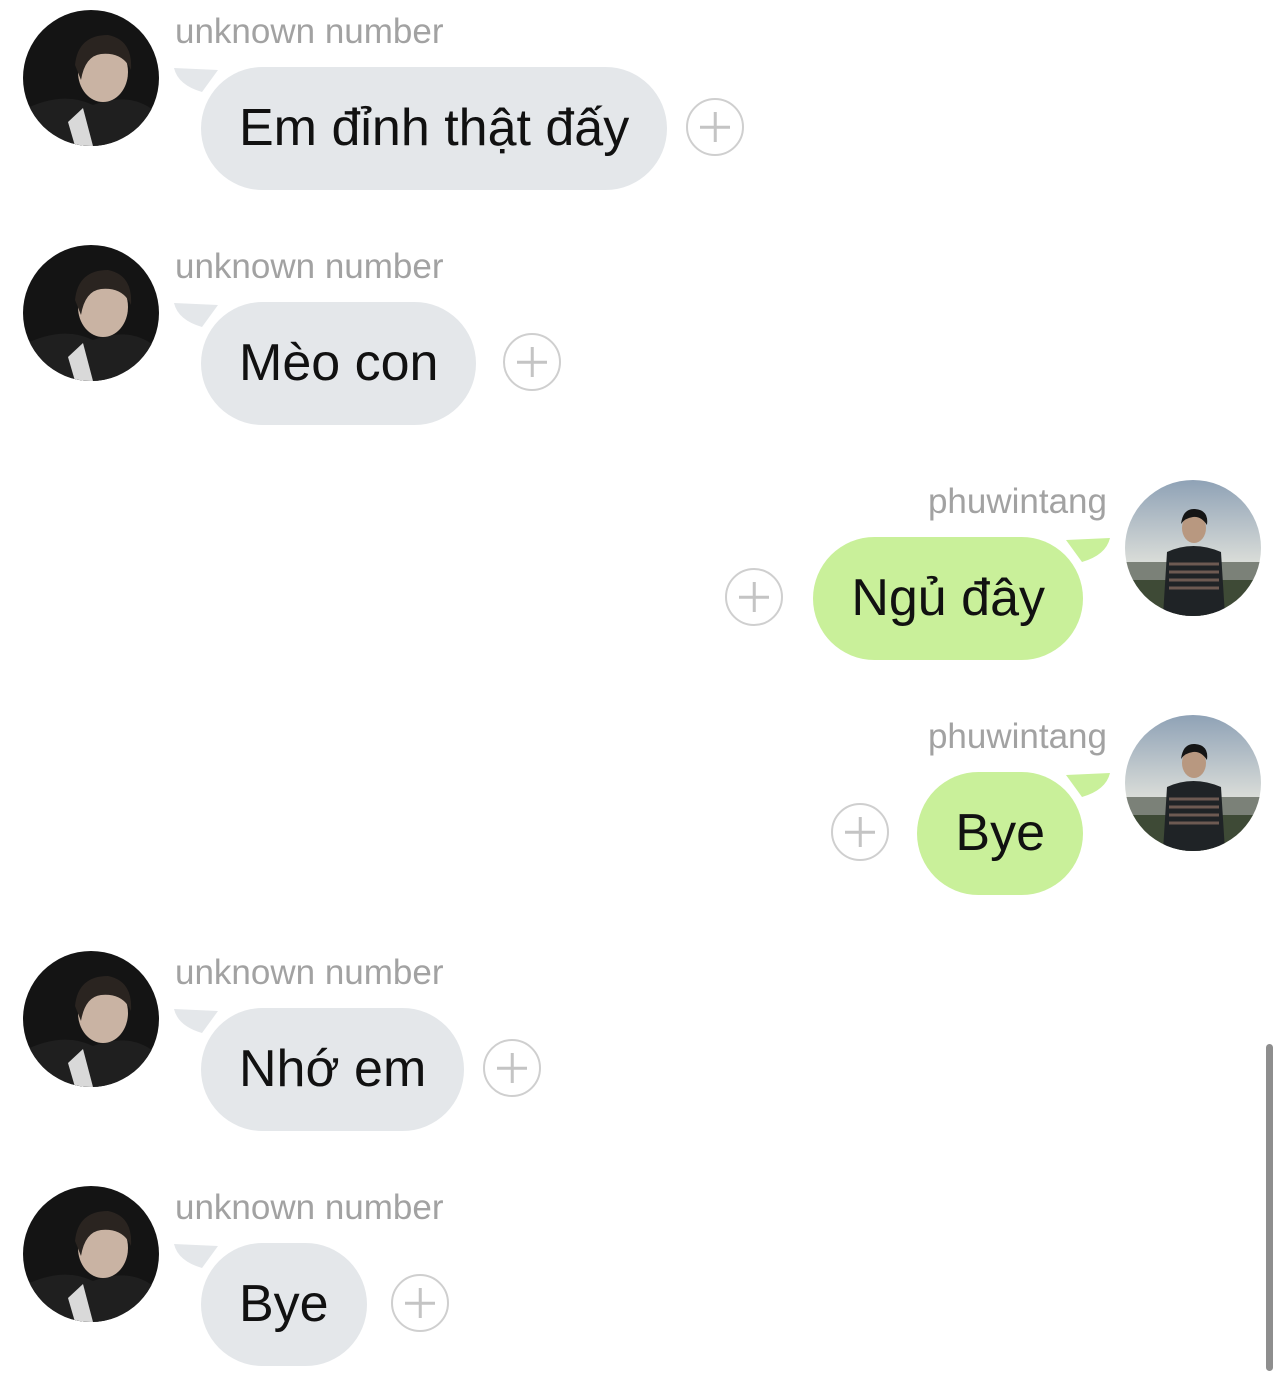 The image size is (1284, 1376). Describe the element at coordinates (642, 335) in the screenshot. I see `message-row: unknown number Mèo con` at that location.